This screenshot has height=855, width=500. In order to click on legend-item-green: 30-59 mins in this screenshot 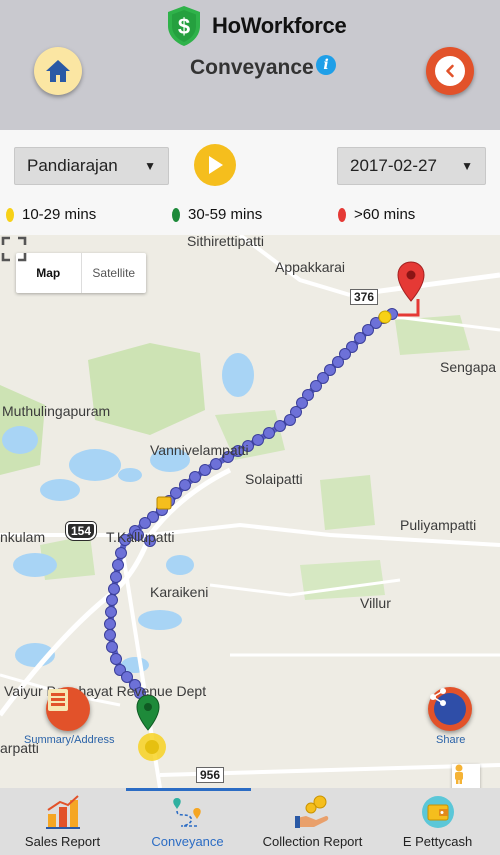, I will do `click(217, 214)`.